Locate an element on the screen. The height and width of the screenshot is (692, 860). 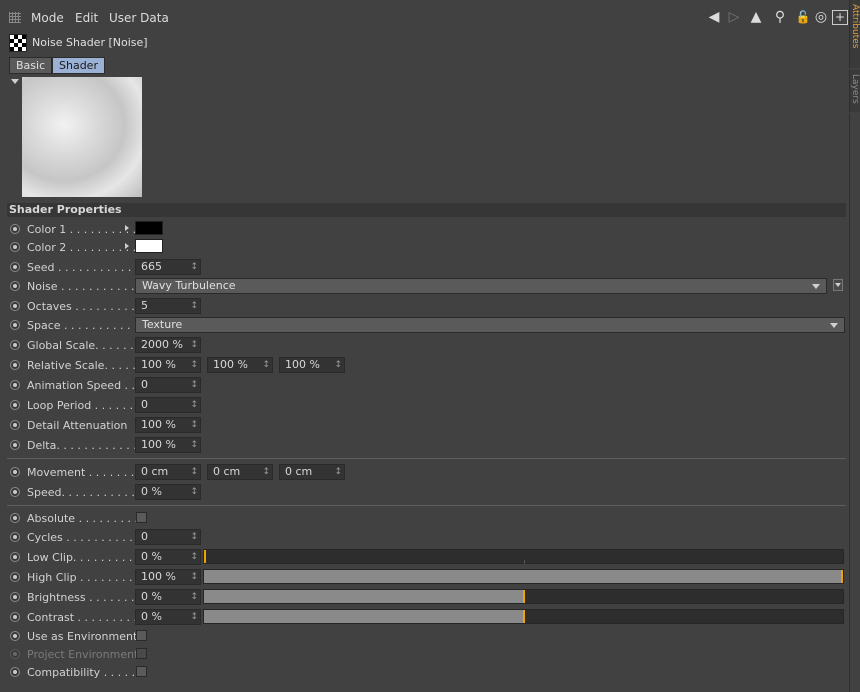
animation-speed-field: 0 is located at coordinates (168, 385).